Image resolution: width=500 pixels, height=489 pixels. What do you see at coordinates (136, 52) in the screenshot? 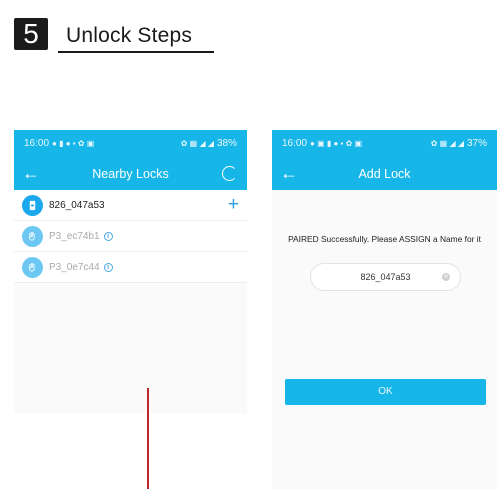
I see `step-underline` at bounding box center [136, 52].